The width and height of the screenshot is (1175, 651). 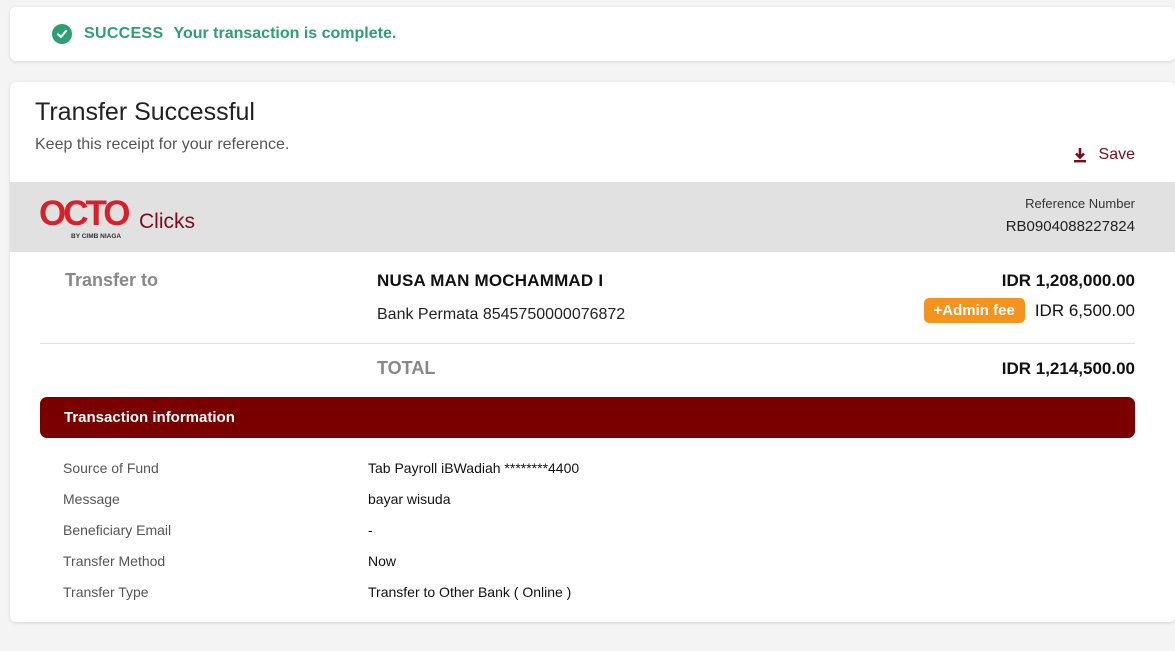 I want to click on logo-tagline: BY CIMB NIAGA, so click(x=96, y=236).